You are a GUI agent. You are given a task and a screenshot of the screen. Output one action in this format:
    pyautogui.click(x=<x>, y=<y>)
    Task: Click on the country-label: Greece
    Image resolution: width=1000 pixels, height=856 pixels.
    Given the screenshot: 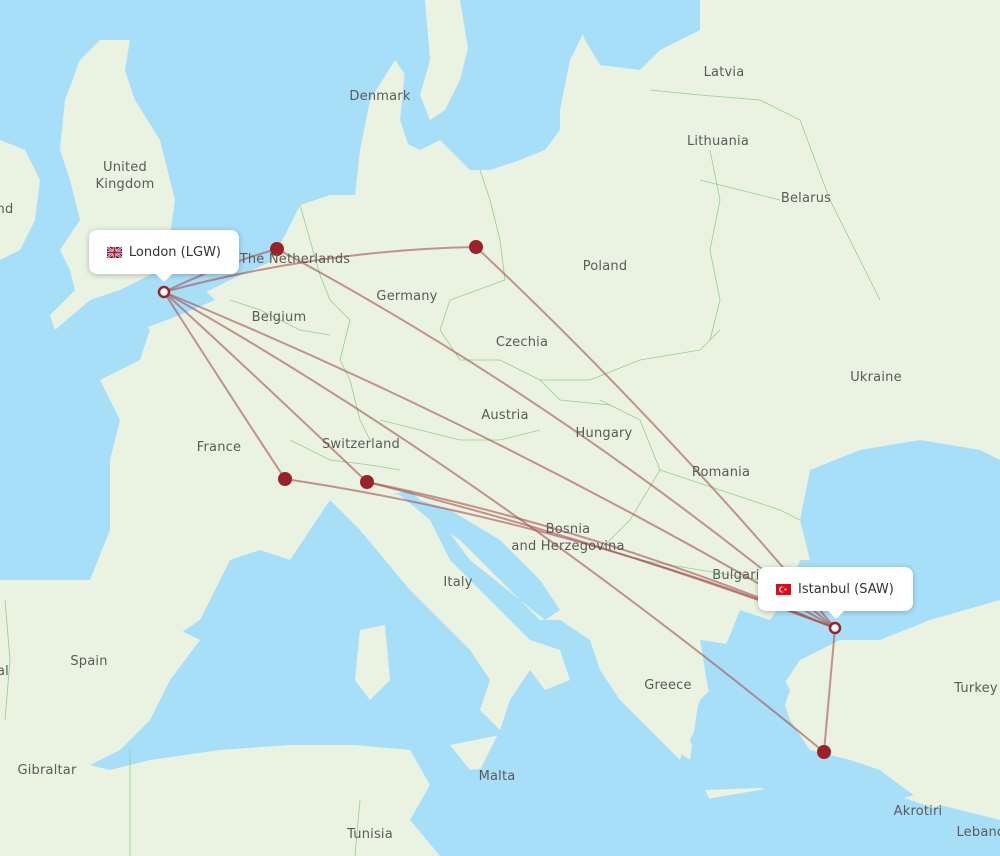 What is the action you would take?
    pyautogui.click(x=667, y=685)
    